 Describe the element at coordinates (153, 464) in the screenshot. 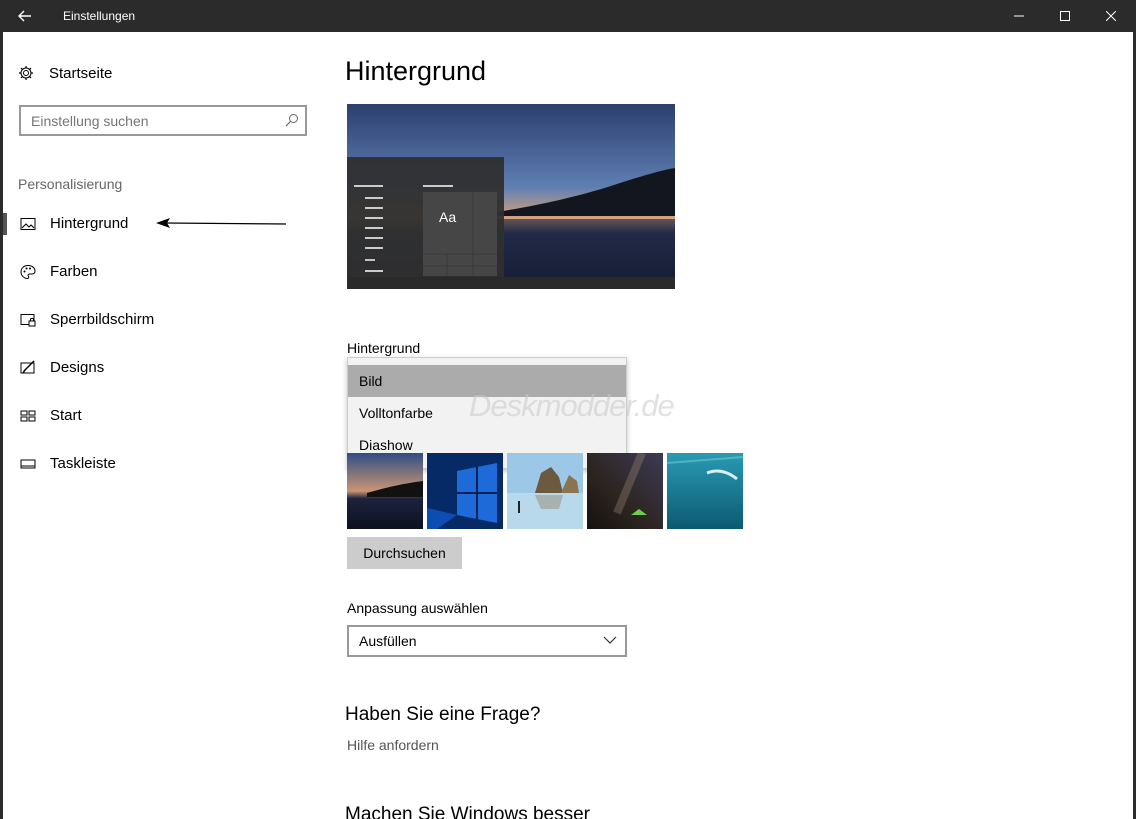

I see `sidebar-item-taskleiste: Taskleiste` at that location.